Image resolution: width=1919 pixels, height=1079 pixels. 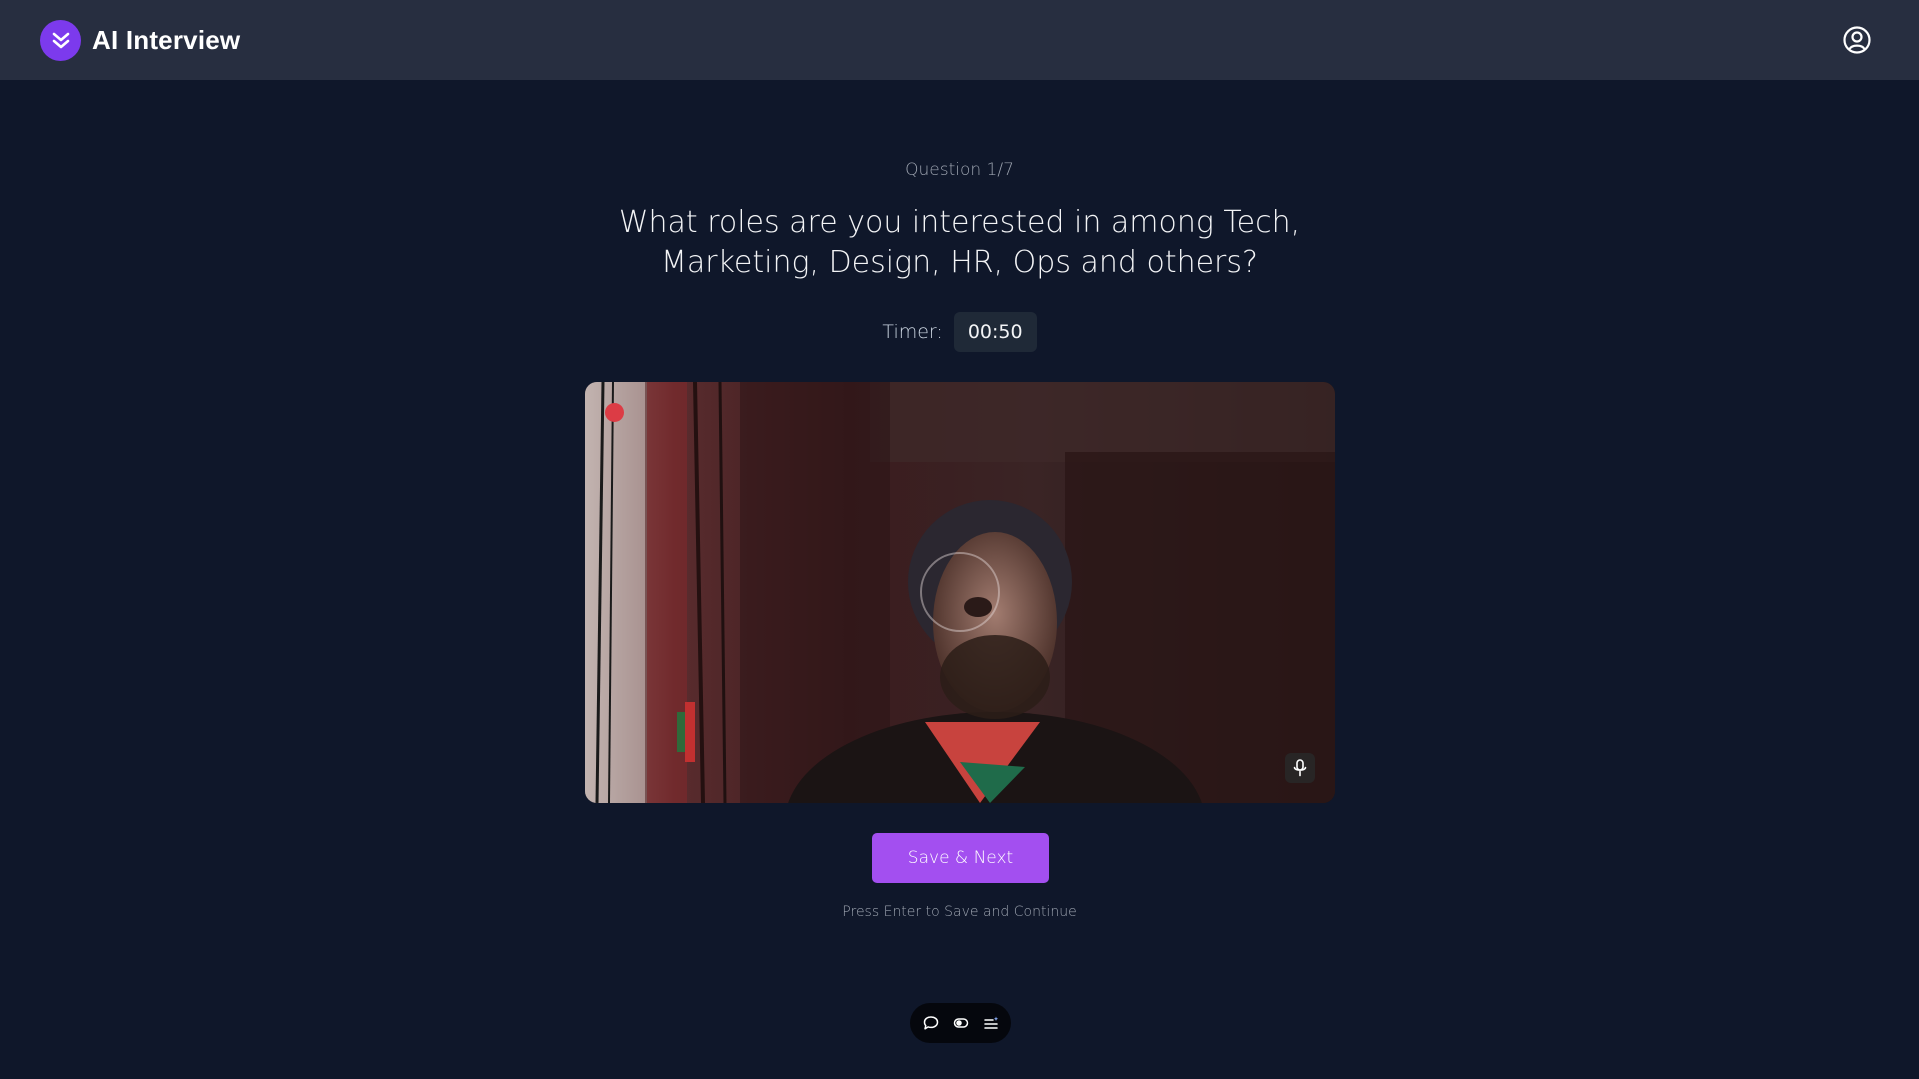 What do you see at coordinates (931, 1023) in the screenshot?
I see `chat-bubble-icon` at bounding box center [931, 1023].